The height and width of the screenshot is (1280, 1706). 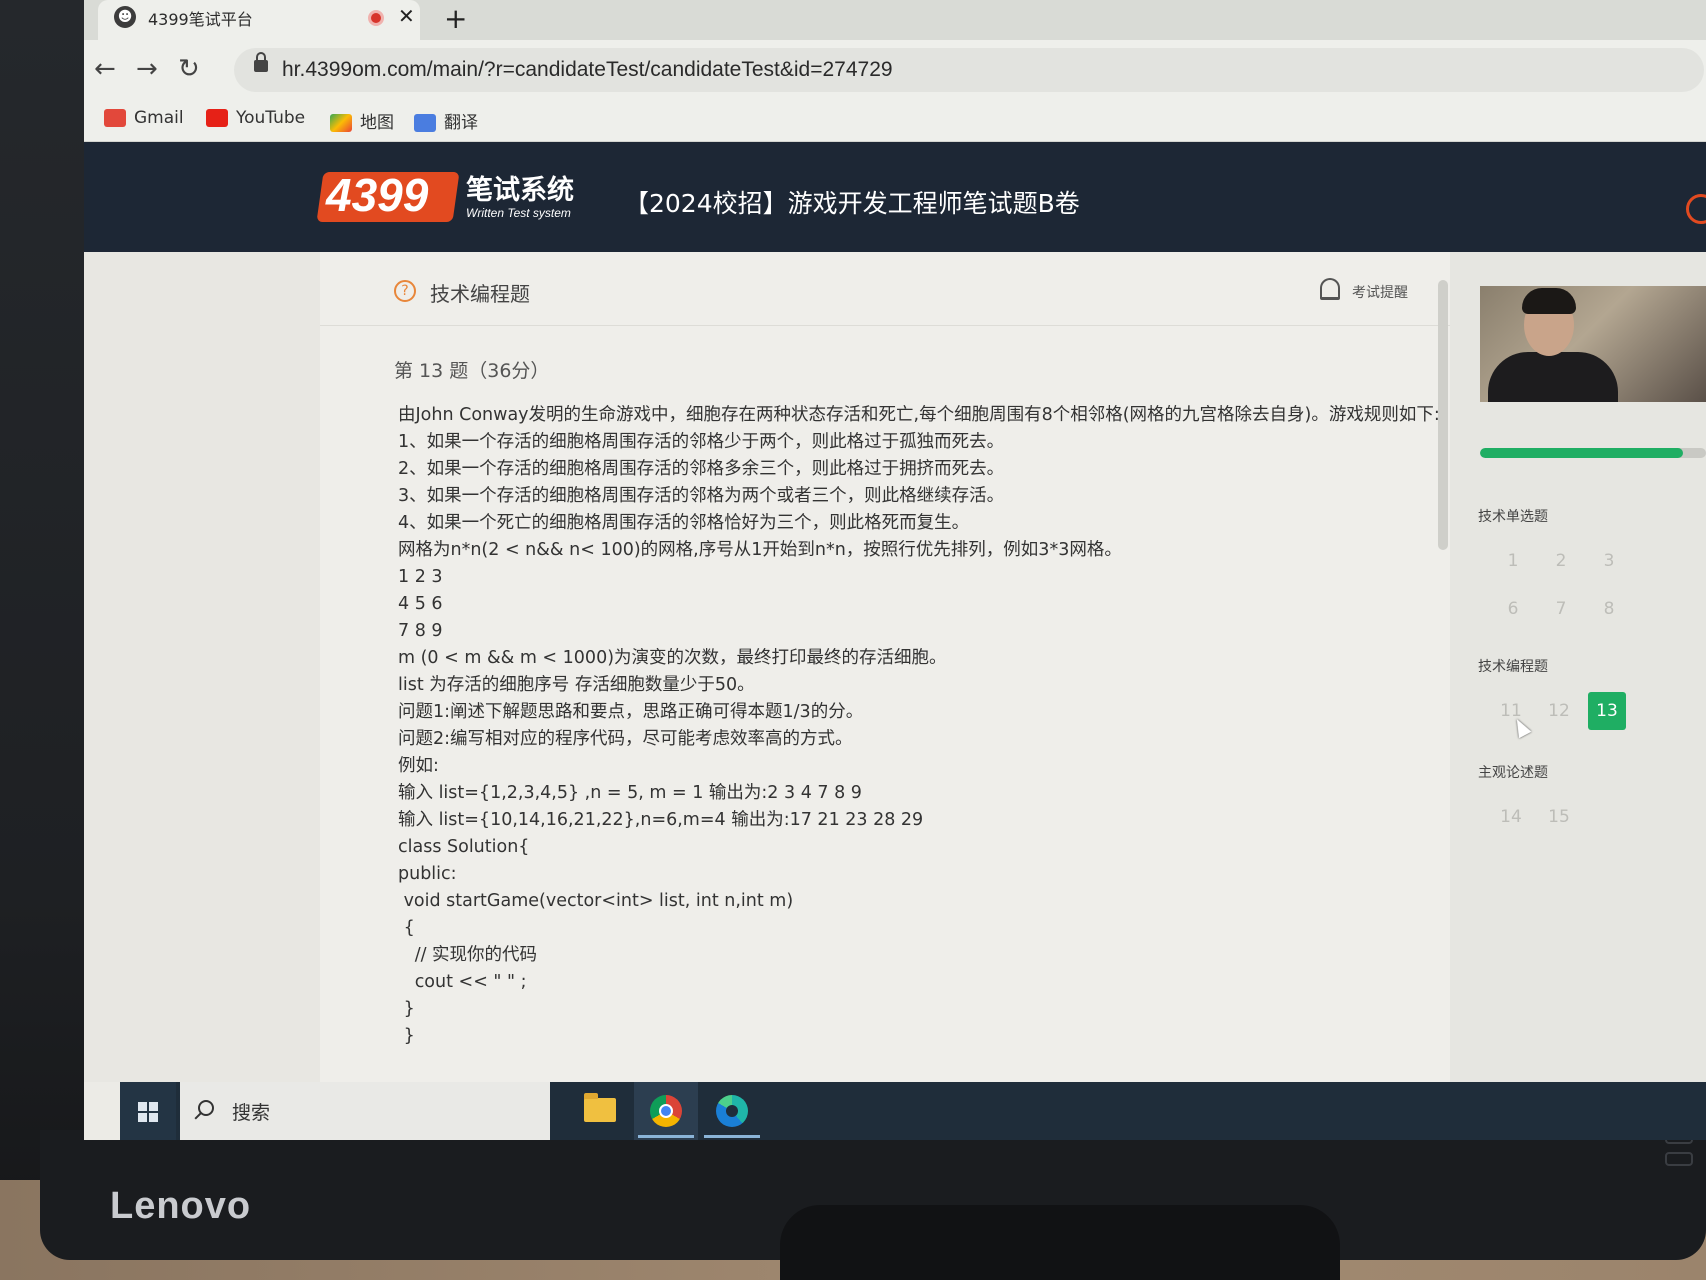 What do you see at coordinates (684, 523) in the screenshot?
I see `question-line: 4、如果一个死亡的细胞格周围存活的邻格恰好为三个，则此格死而复生。` at bounding box center [684, 523].